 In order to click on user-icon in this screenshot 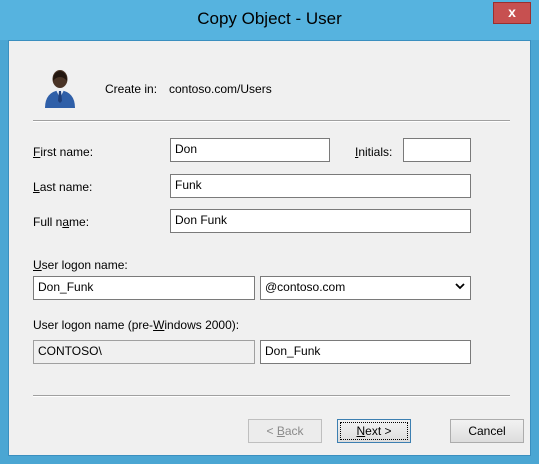, I will do `click(60, 89)`.